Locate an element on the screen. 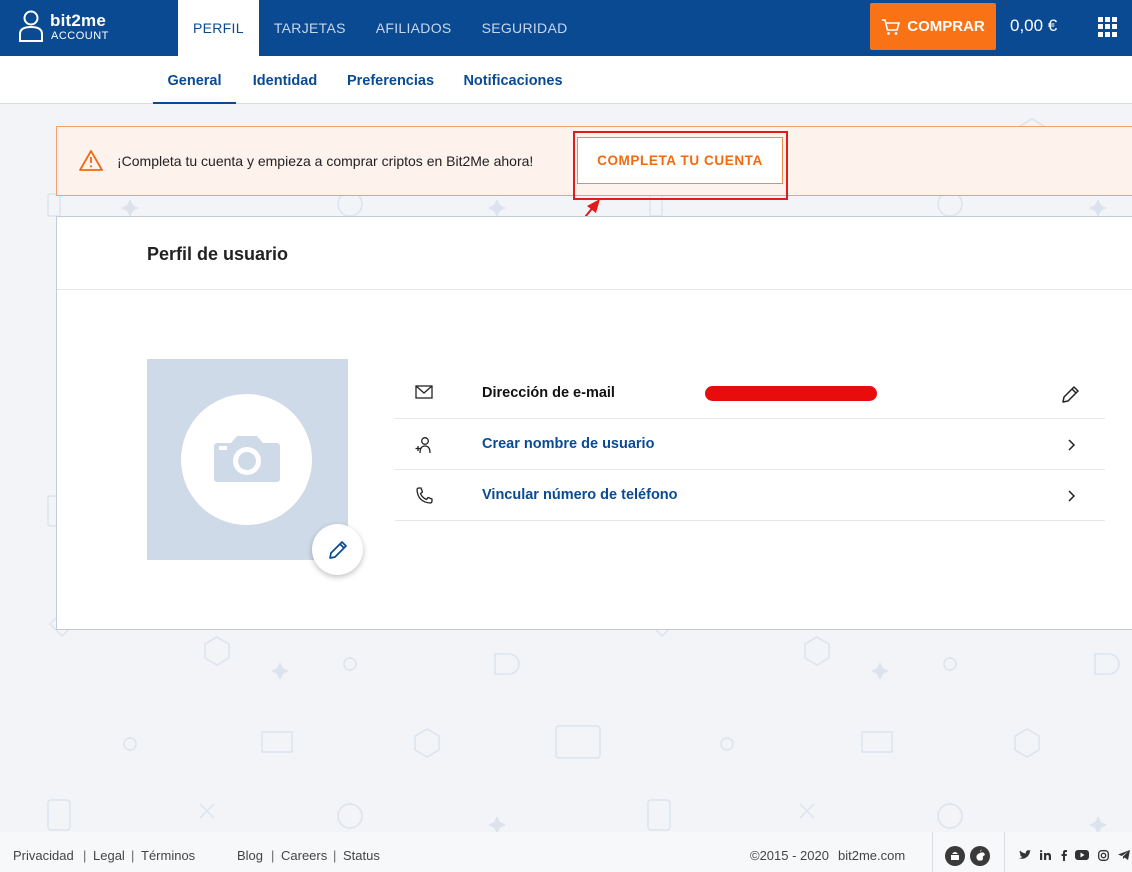 This screenshot has width=1132, height=872. top-nav: PERFIL TARJETAS AFILIADOS SEGURIDAD is located at coordinates (380, 28).